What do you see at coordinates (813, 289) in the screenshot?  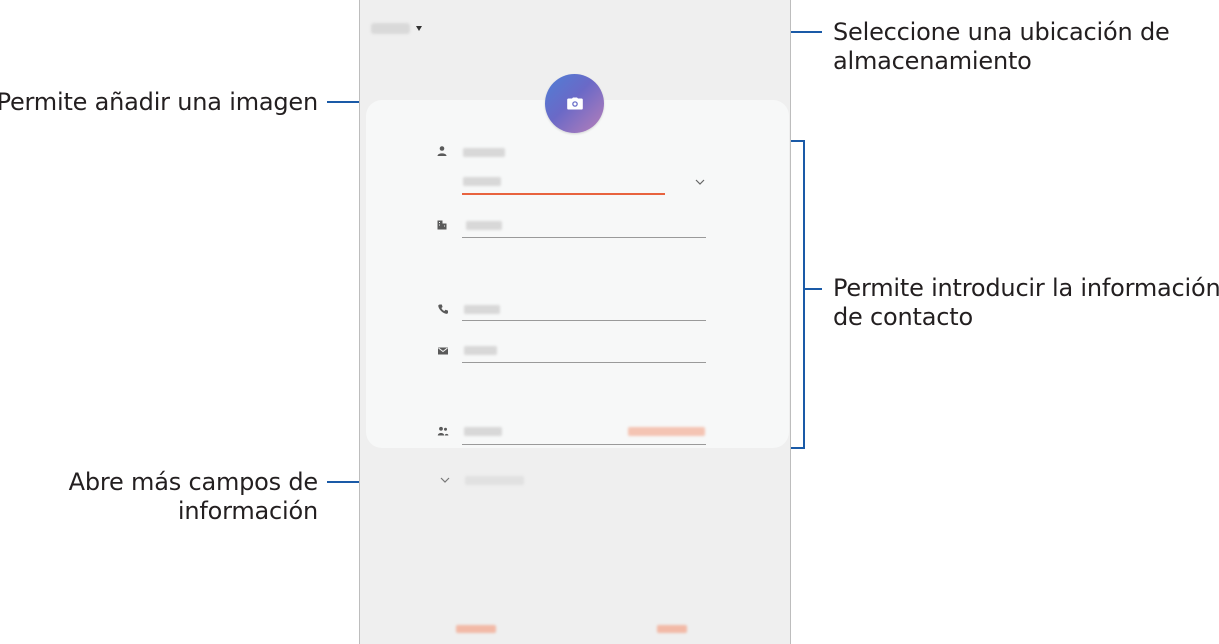 I see `leader-line-contact-info` at bounding box center [813, 289].